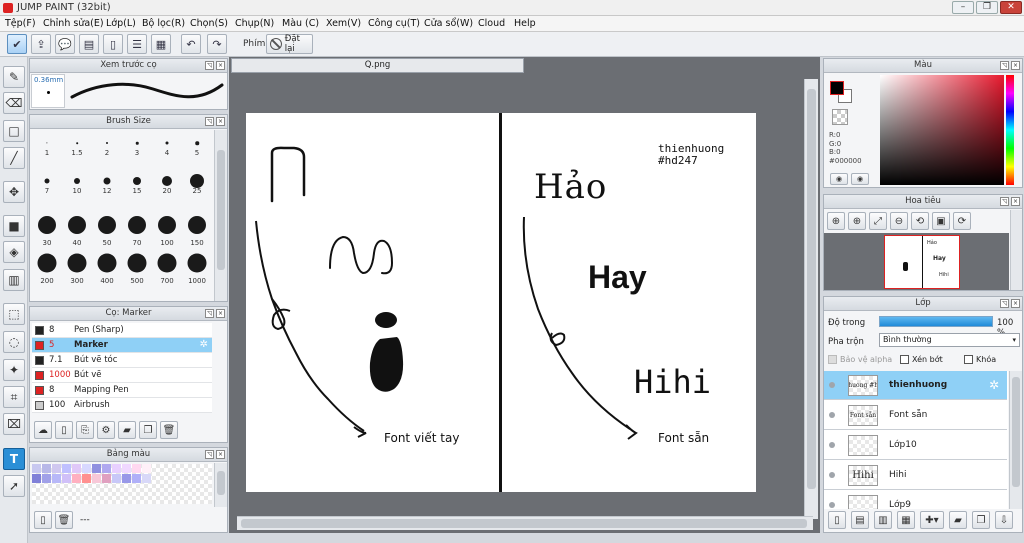 The width and height of the screenshot is (1024, 543). Describe the element at coordinates (77, 182) in the screenshot. I see `brush-size-option: 10` at that location.